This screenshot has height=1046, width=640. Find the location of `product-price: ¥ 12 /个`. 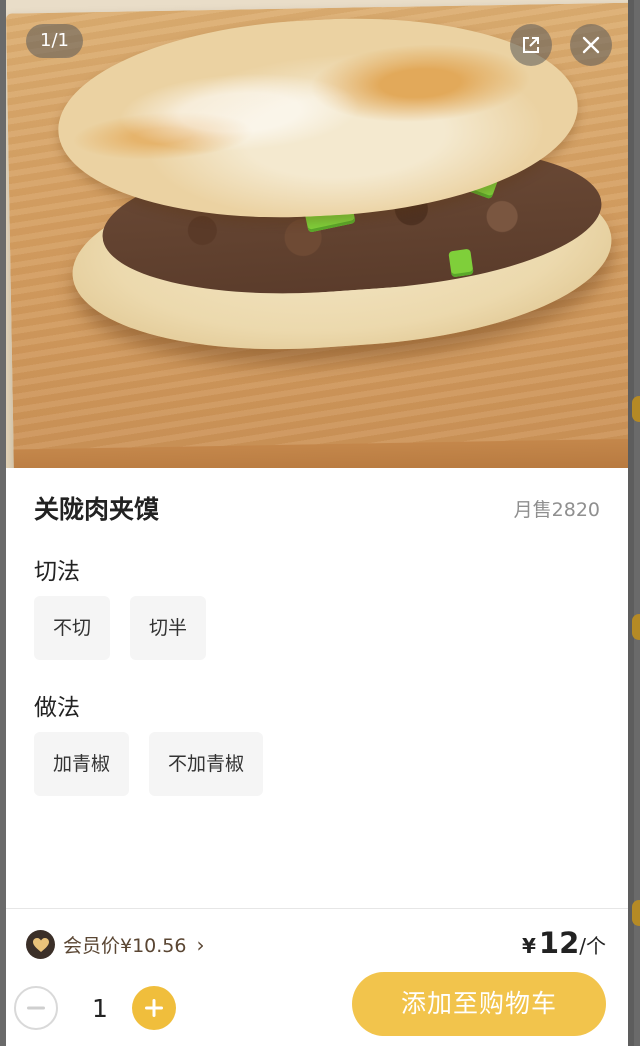

product-price: ¥ 12 /个 is located at coordinates (564, 943).